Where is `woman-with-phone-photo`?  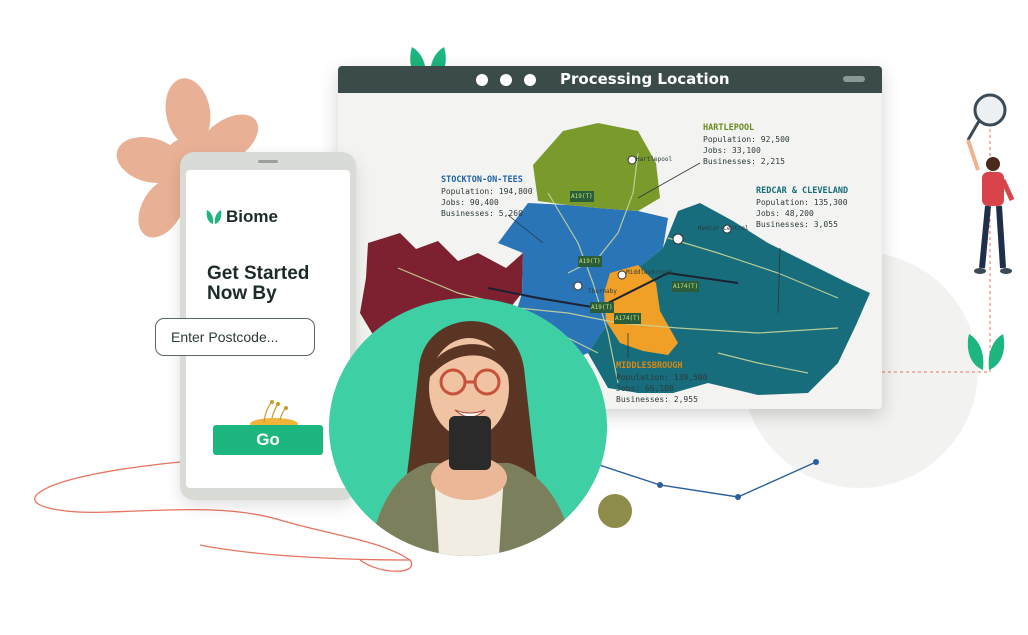 woman-with-phone-photo is located at coordinates (471, 438).